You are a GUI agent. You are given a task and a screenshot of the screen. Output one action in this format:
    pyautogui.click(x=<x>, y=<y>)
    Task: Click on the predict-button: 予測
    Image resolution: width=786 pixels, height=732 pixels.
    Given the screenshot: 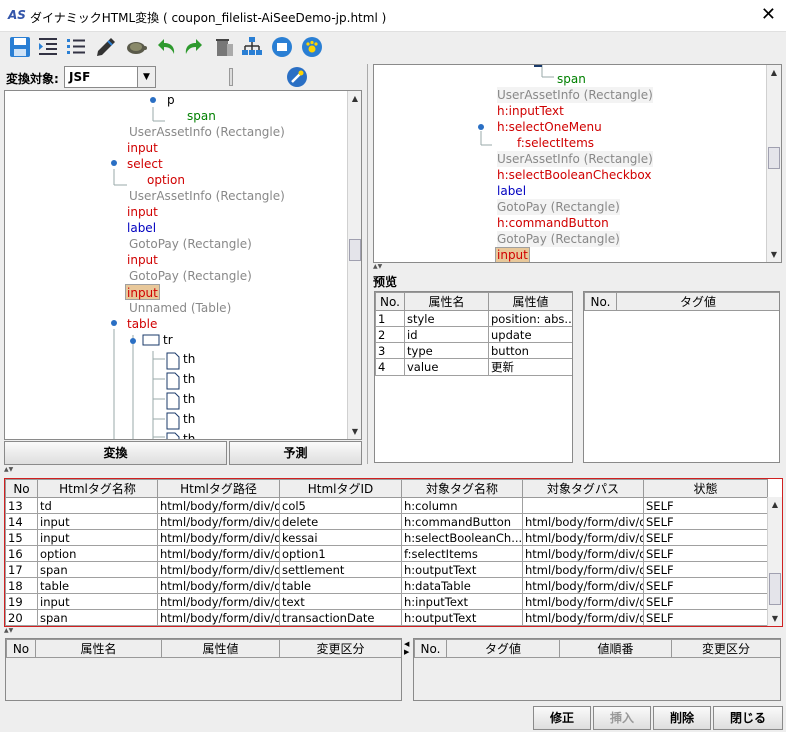 What is the action you would take?
    pyautogui.click(x=295, y=453)
    